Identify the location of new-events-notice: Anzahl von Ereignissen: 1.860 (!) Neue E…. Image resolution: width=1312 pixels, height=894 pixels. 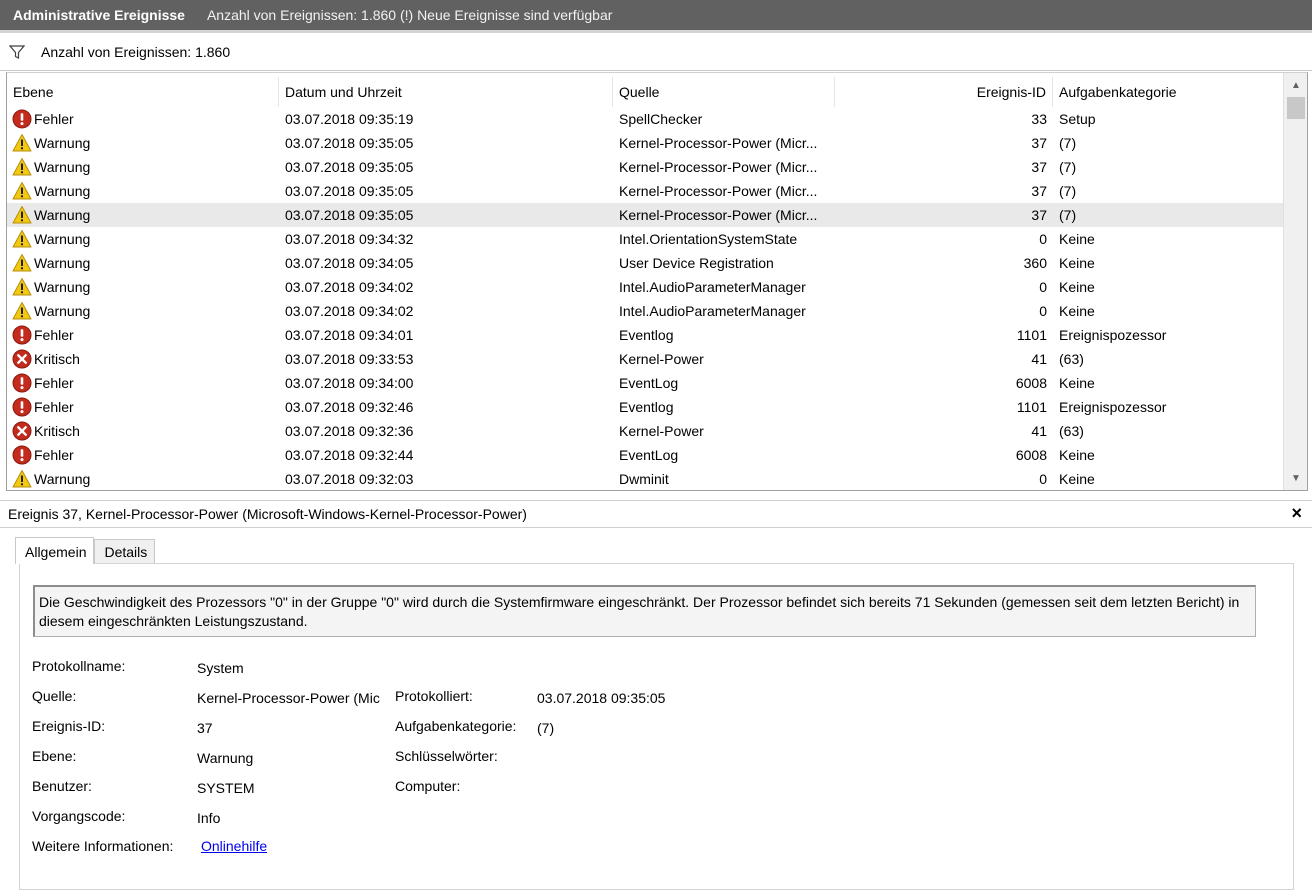
(409, 15).